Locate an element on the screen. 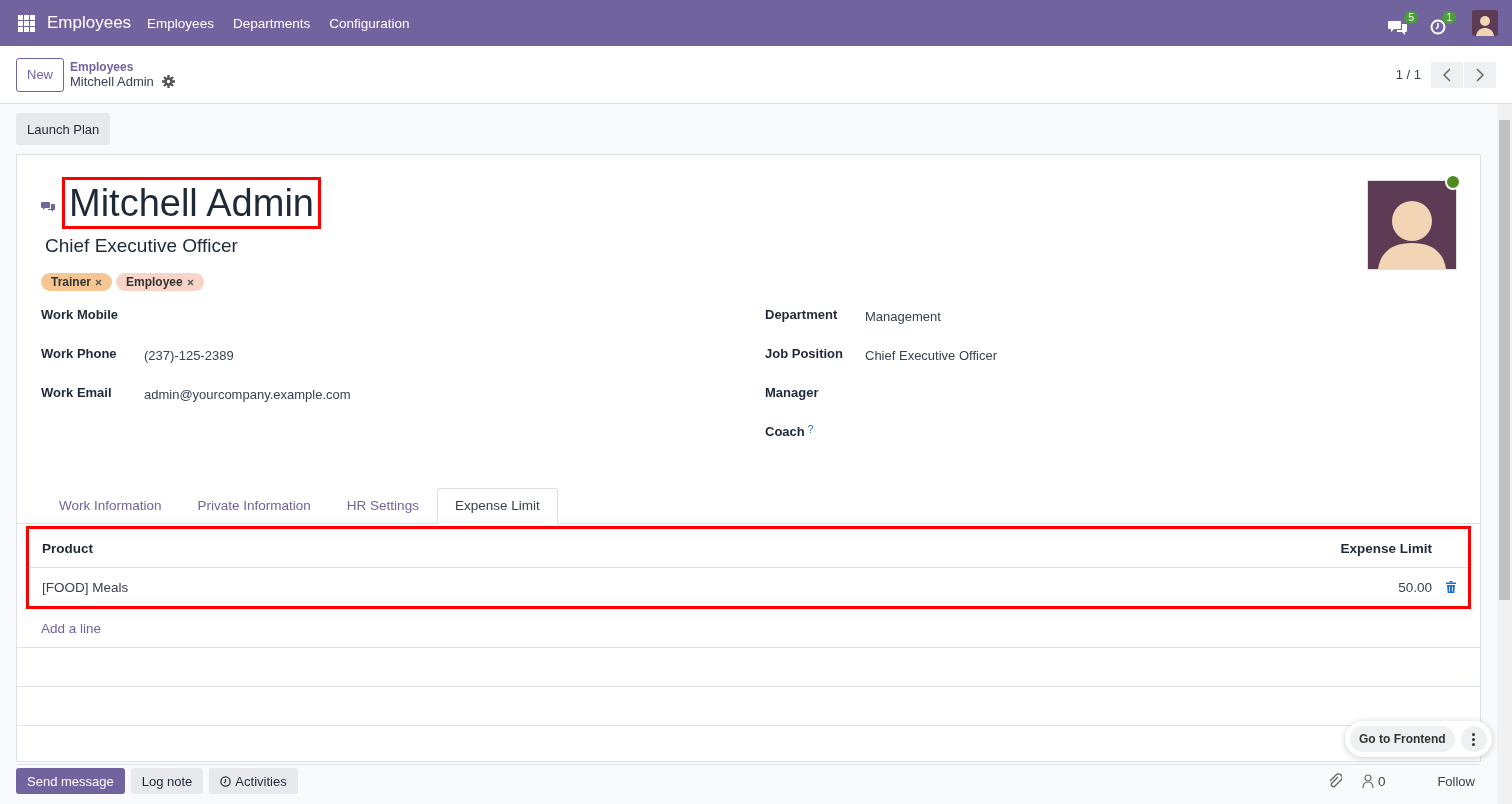 Image resolution: width=1512 pixels, height=804 pixels. menu-item: Departments is located at coordinates (271, 23).